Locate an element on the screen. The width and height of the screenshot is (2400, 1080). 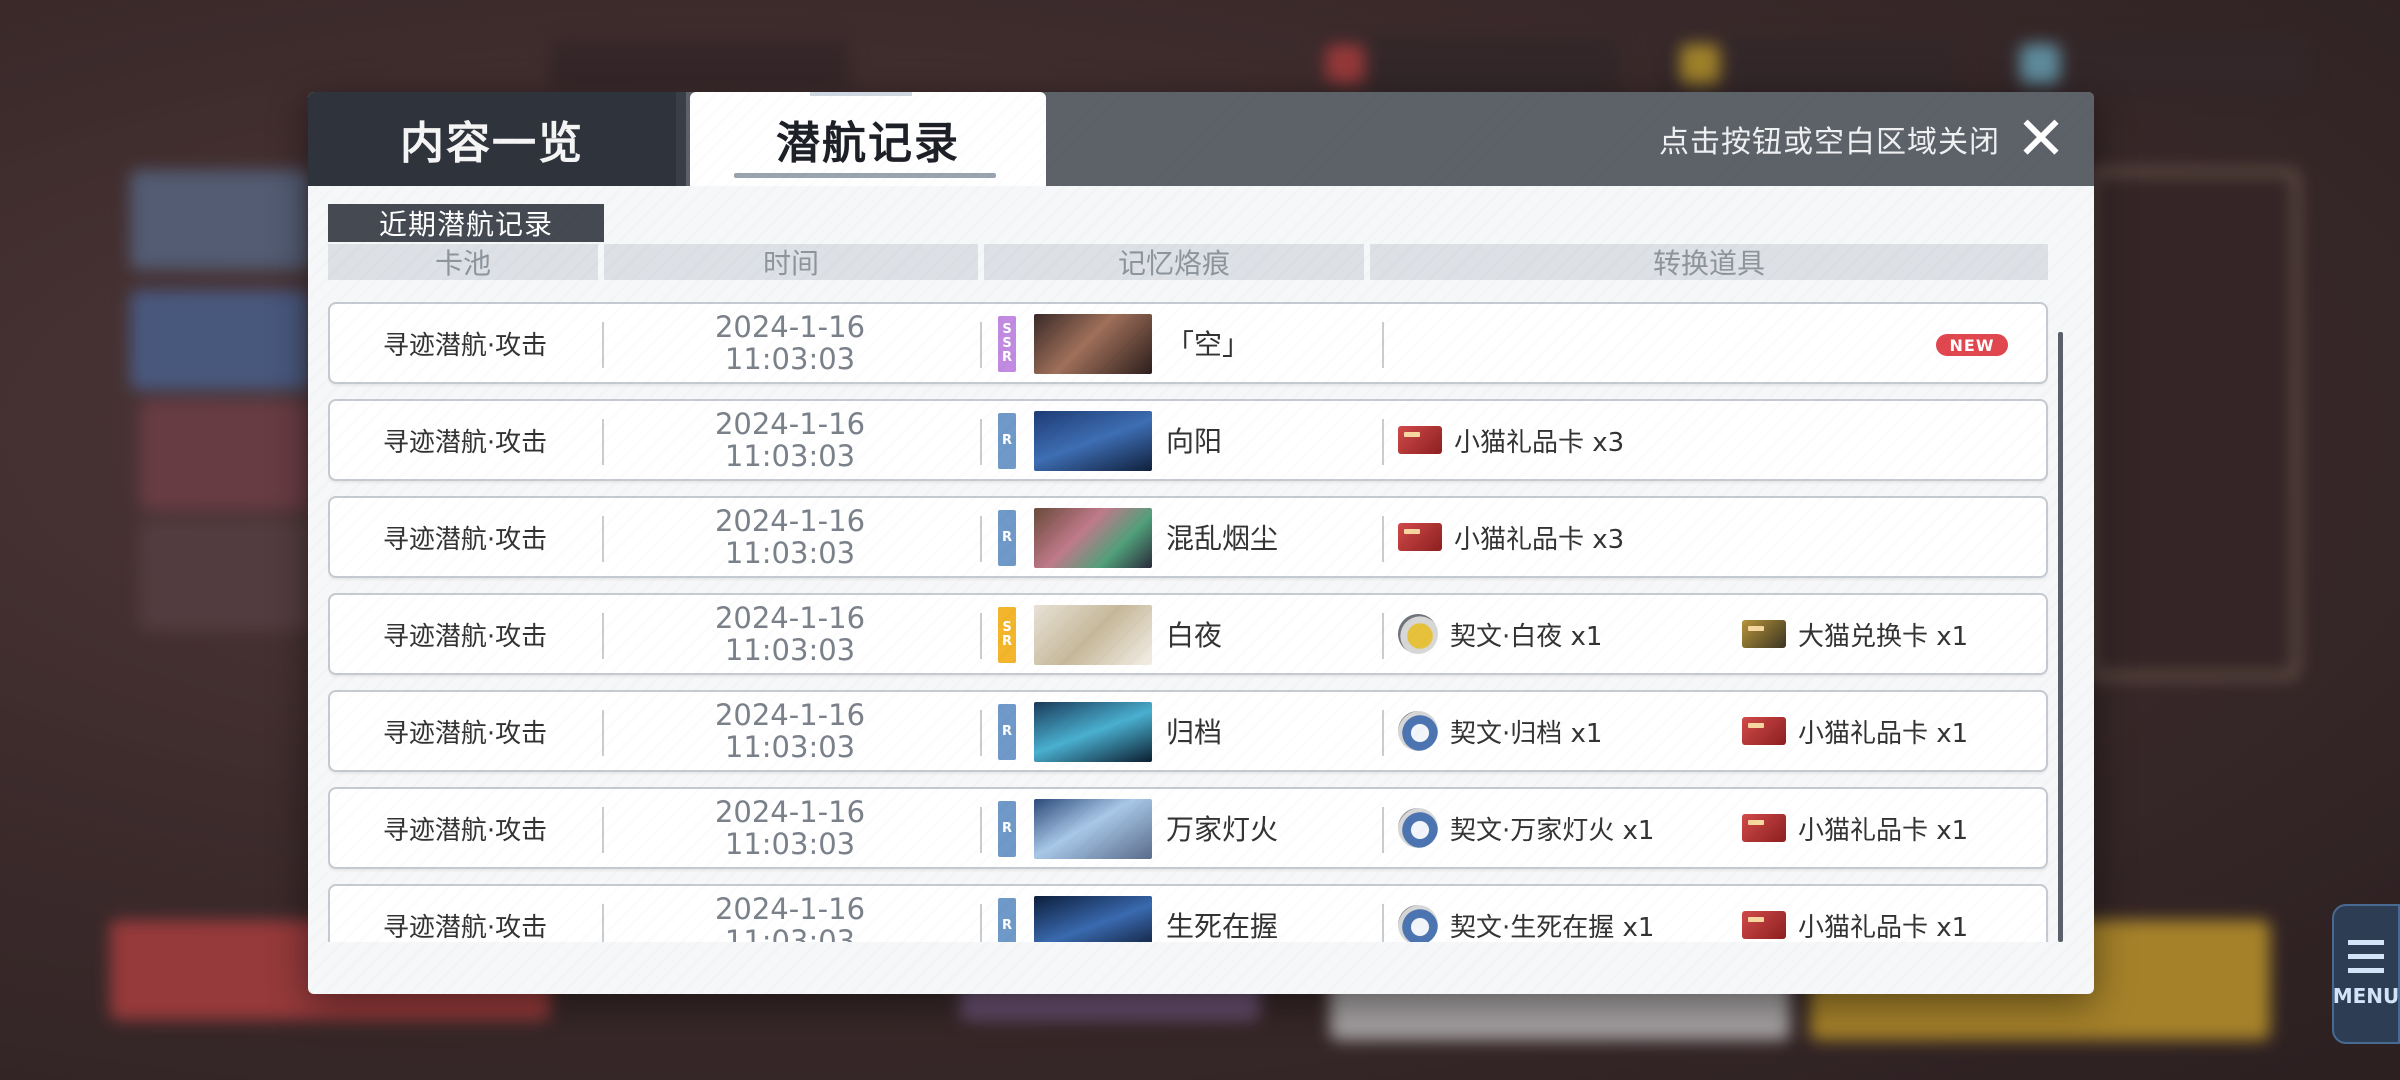
tab-active-underline is located at coordinates (865, 175).